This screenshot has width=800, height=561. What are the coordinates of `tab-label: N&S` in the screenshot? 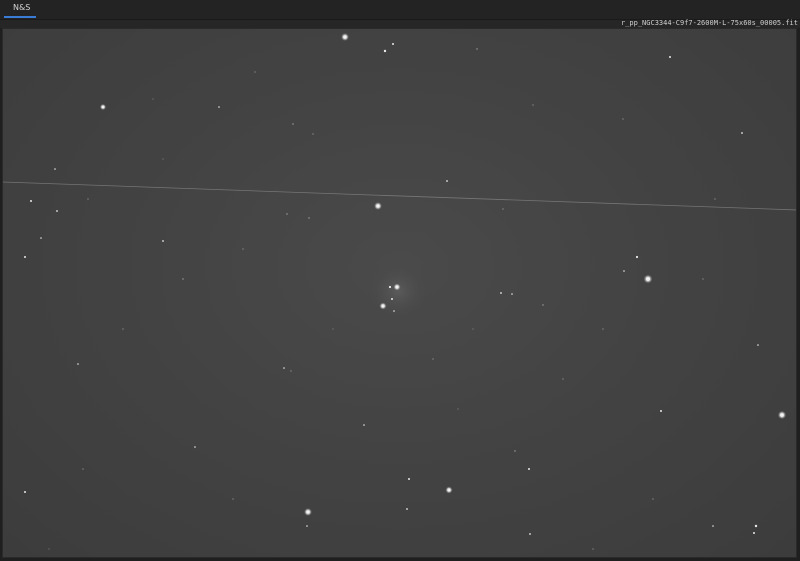 It's located at (22, 7).